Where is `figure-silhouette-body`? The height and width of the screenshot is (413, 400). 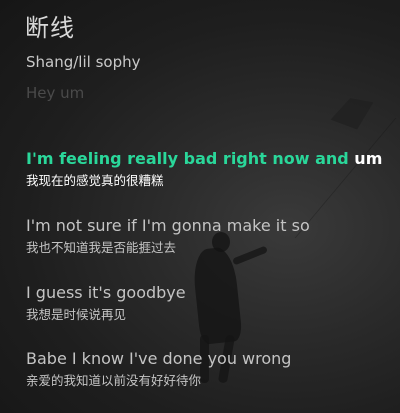 figure-silhouette-body is located at coordinates (217, 295).